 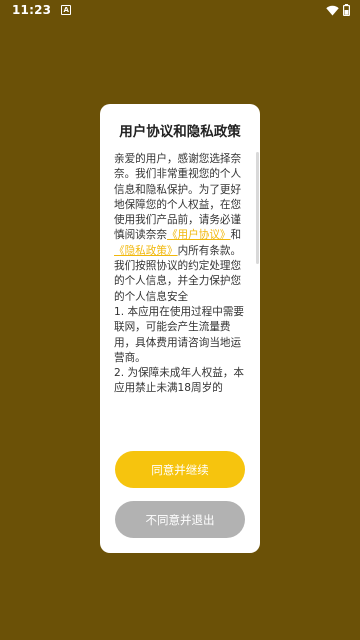 I want to click on privacy-policy-link: 《隐私政策》, so click(x=146, y=251).